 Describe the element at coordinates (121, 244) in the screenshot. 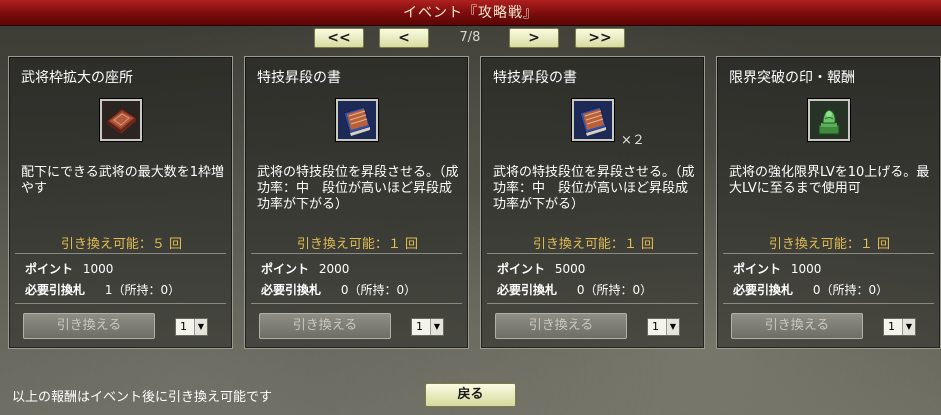

I see `exchangeable-count: 引き換え可能：５ 回` at that location.